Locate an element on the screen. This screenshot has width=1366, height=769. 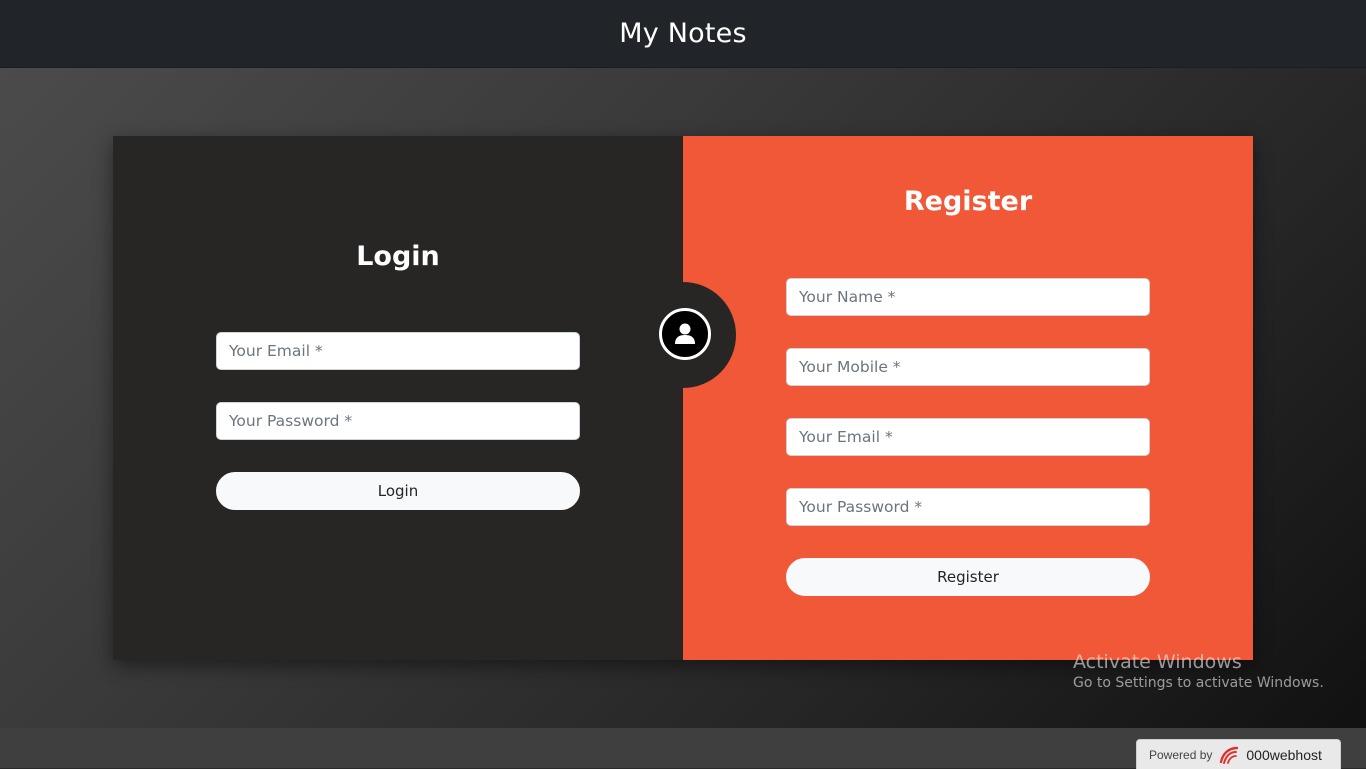
register-mobile-input is located at coordinates (968, 367).